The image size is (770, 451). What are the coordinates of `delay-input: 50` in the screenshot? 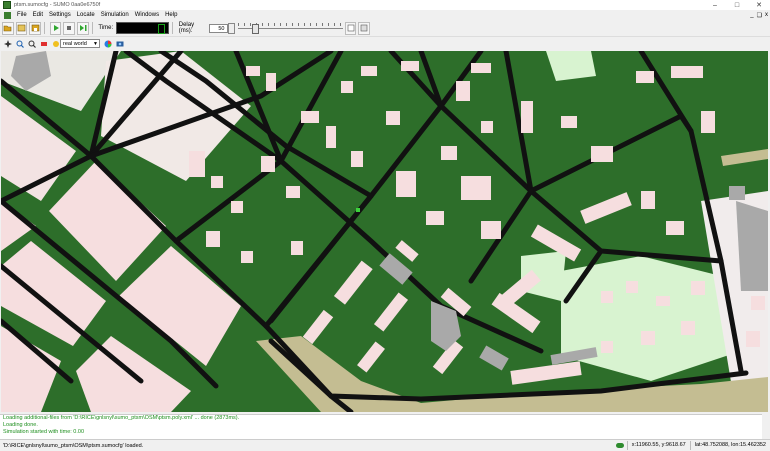 It's located at (218, 28).